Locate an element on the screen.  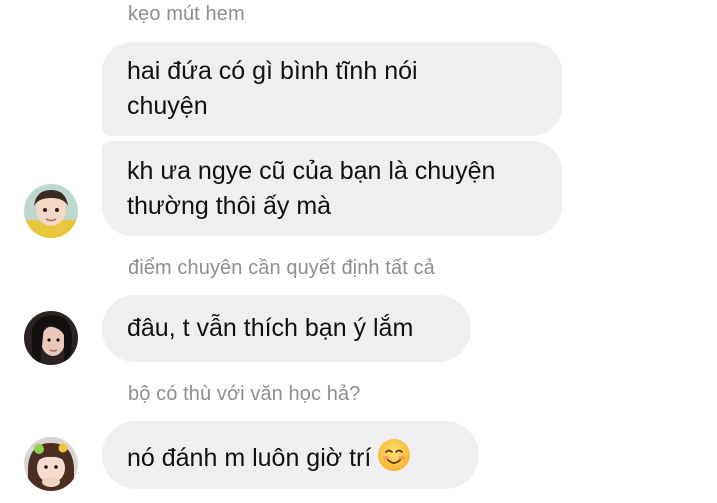
message-line: chuyện is located at coordinates (167, 106).